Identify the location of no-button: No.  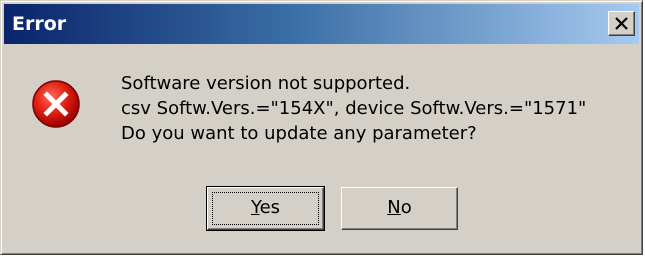
(399, 208).